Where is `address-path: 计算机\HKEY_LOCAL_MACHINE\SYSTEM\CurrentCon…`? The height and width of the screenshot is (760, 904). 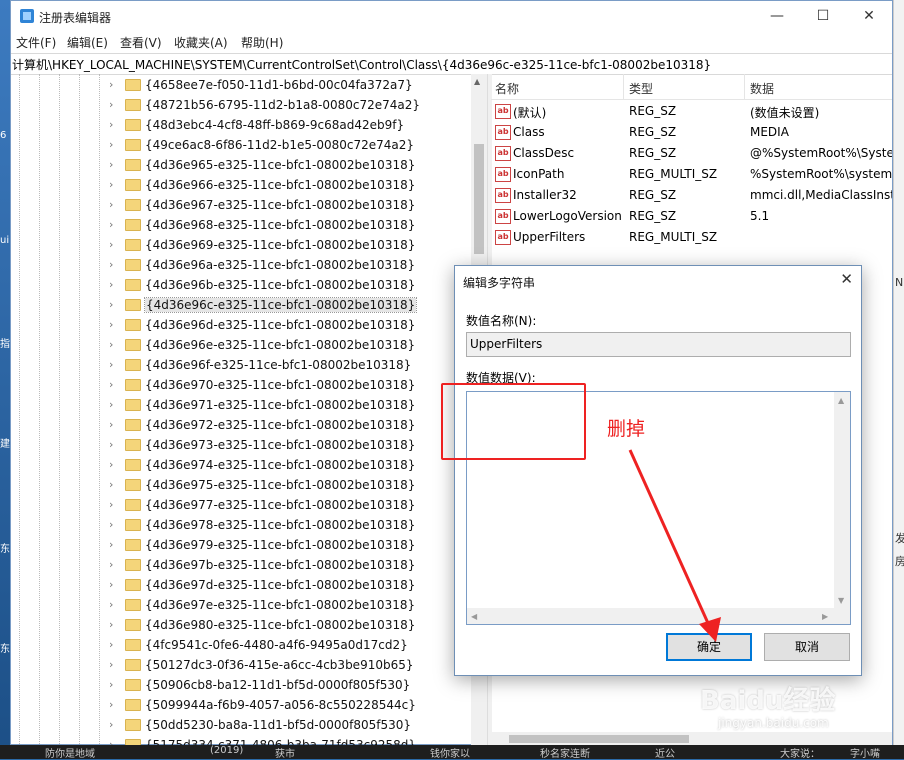 address-path: 计算机\HKEY_LOCAL_MACHINE\SYSTEM\CurrentCon… is located at coordinates (361, 64).